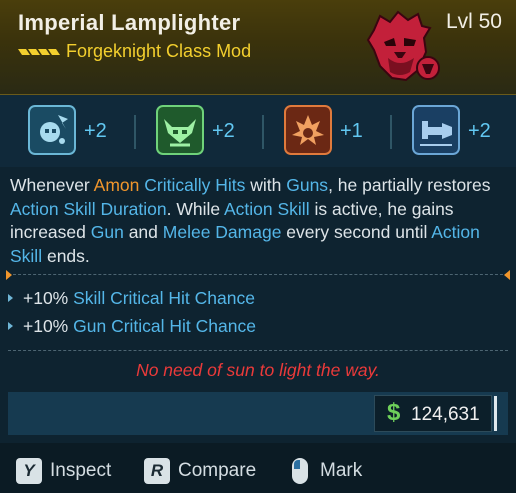  What do you see at coordinates (39, 52) in the screenshot?
I see `rarity-chevrons-icon` at bounding box center [39, 52].